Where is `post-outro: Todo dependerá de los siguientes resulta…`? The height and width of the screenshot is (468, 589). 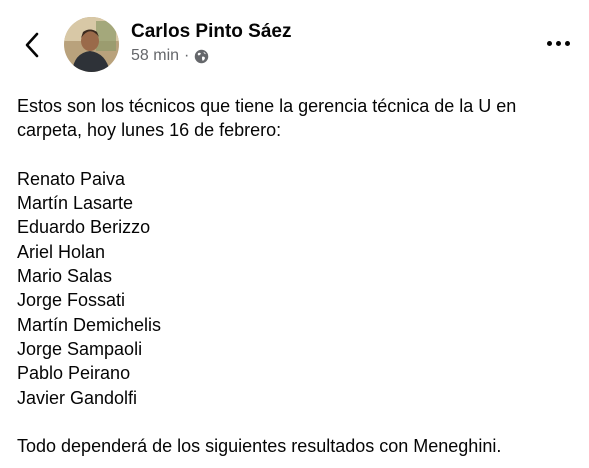 post-outro: Todo dependerá de los siguientes resulta… is located at coordinates (259, 446).